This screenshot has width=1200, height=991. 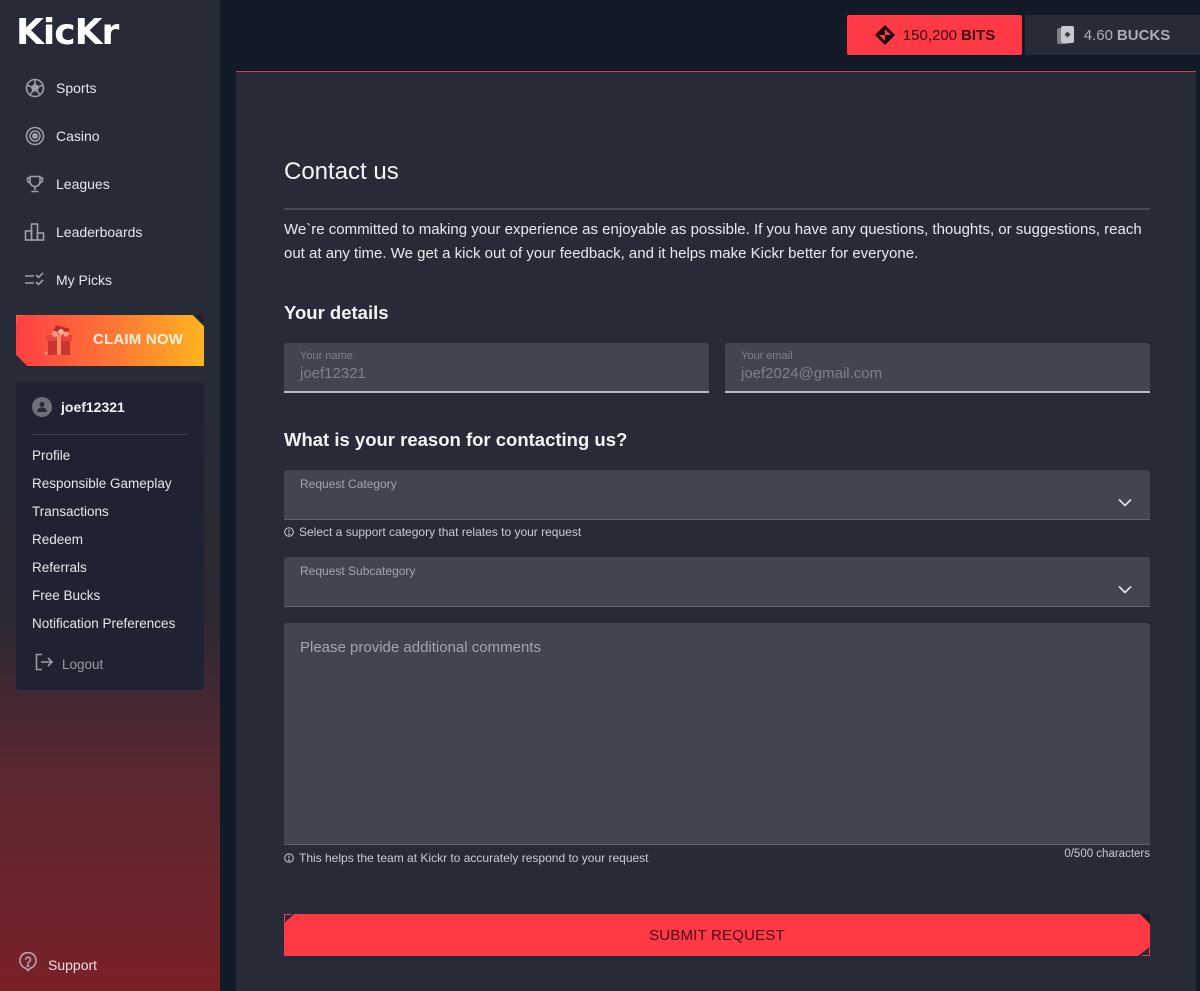 What do you see at coordinates (341, 171) in the screenshot?
I see `page-title: Contact us` at bounding box center [341, 171].